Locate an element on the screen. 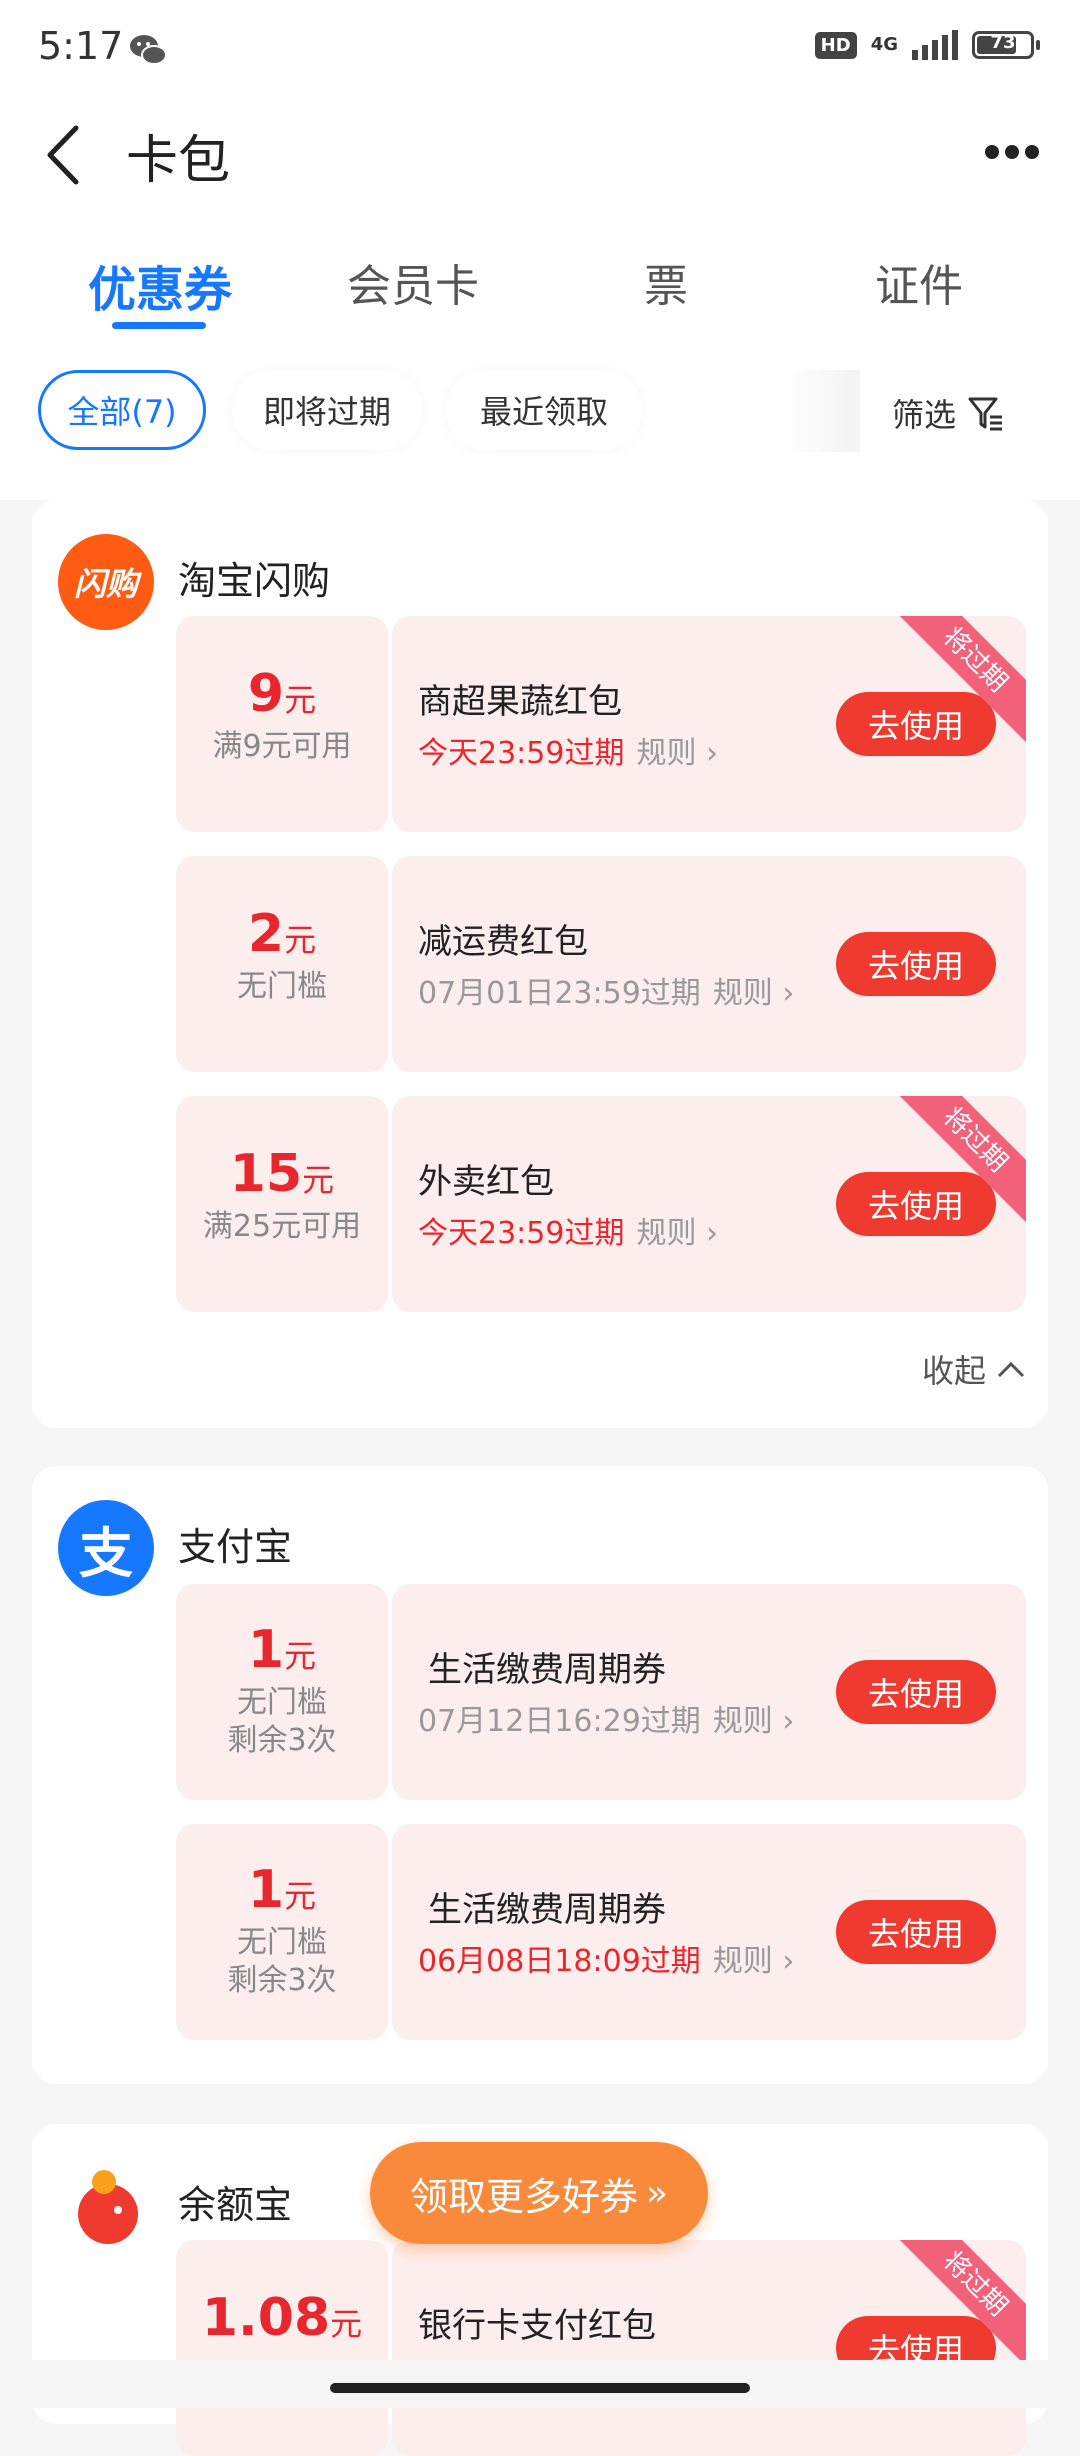  alipay-logo: 支 is located at coordinates (106, 1548).